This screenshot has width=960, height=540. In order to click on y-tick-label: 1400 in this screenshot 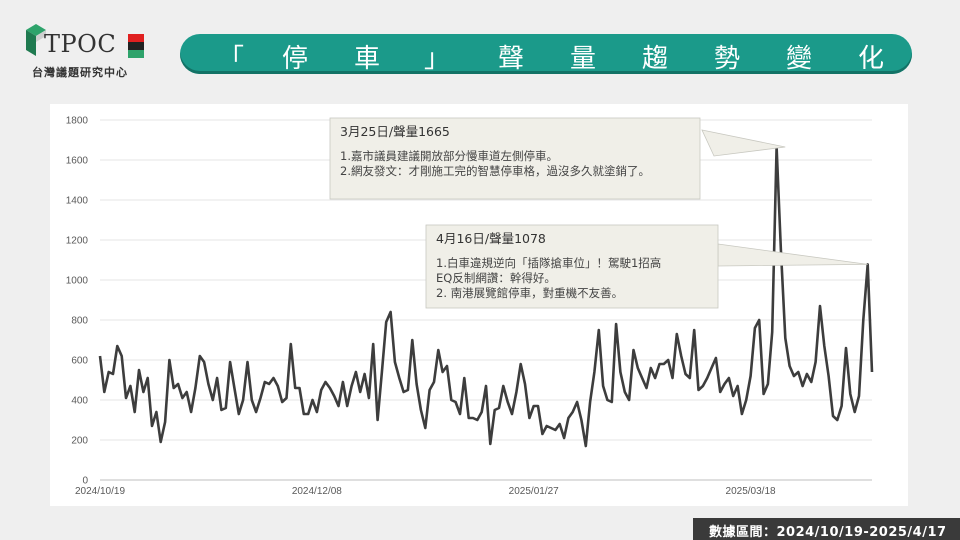, I will do `click(77, 201)`.